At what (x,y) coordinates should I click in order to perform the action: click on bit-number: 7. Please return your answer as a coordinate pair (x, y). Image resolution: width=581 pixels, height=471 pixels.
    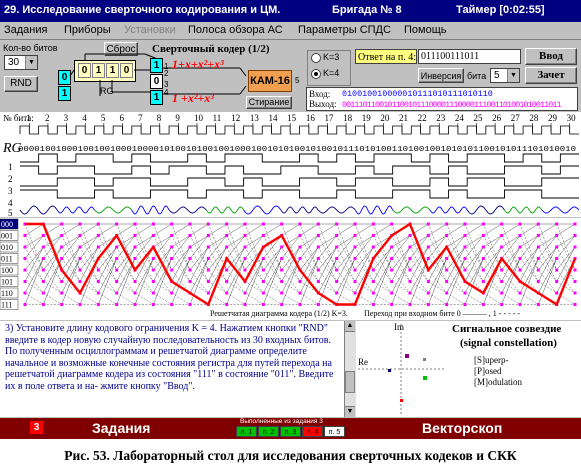
    Looking at the image, I should click on (140, 118).